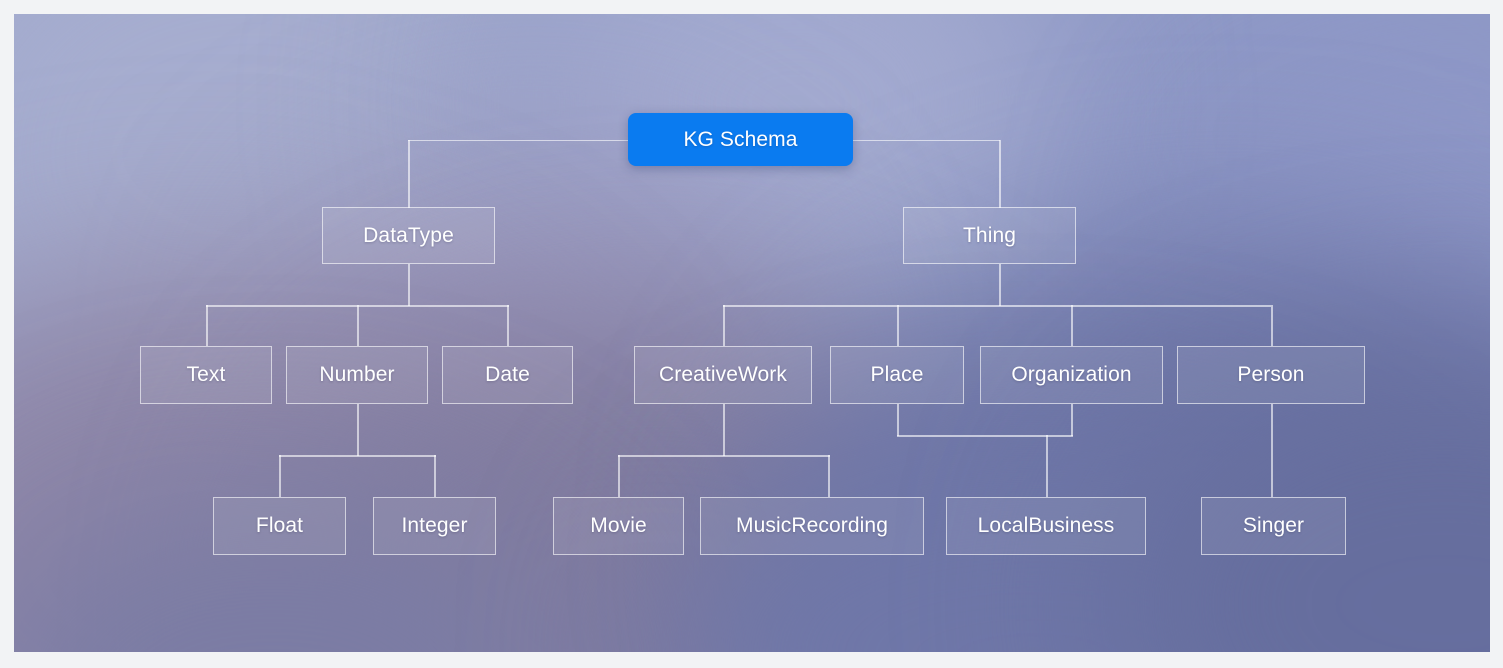  I want to click on edge-thing-bar, so click(997, 306).